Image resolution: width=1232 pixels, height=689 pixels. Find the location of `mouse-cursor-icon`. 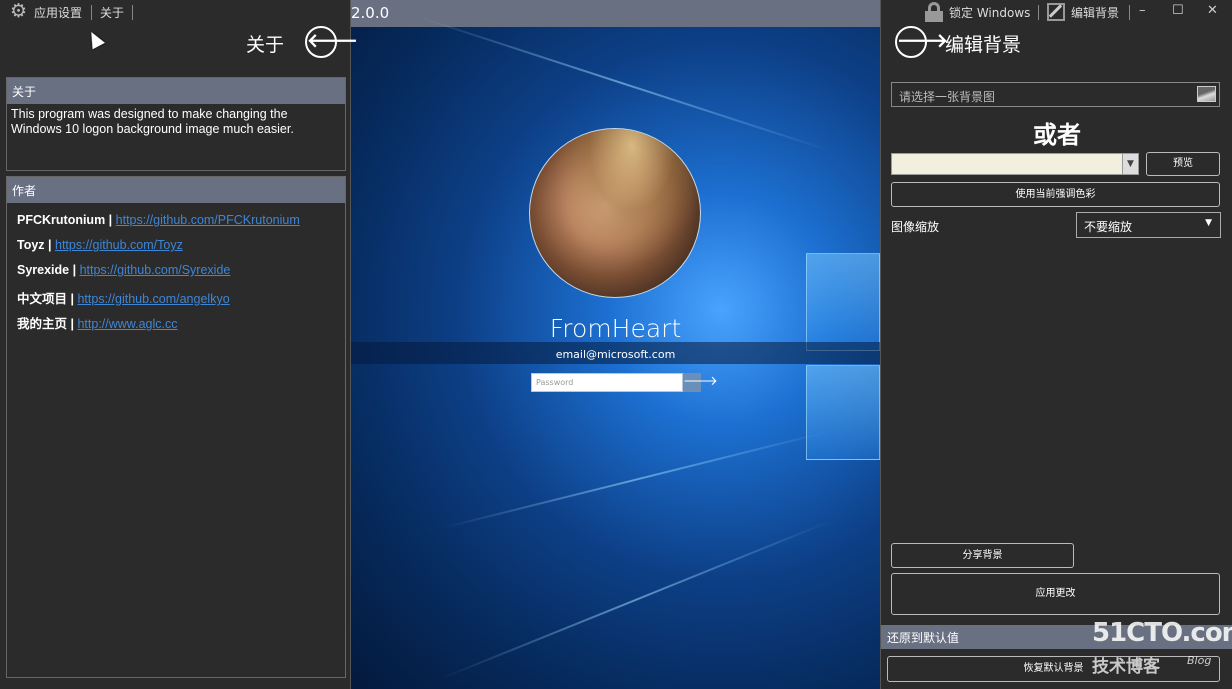

mouse-cursor-icon is located at coordinates (95, 39).